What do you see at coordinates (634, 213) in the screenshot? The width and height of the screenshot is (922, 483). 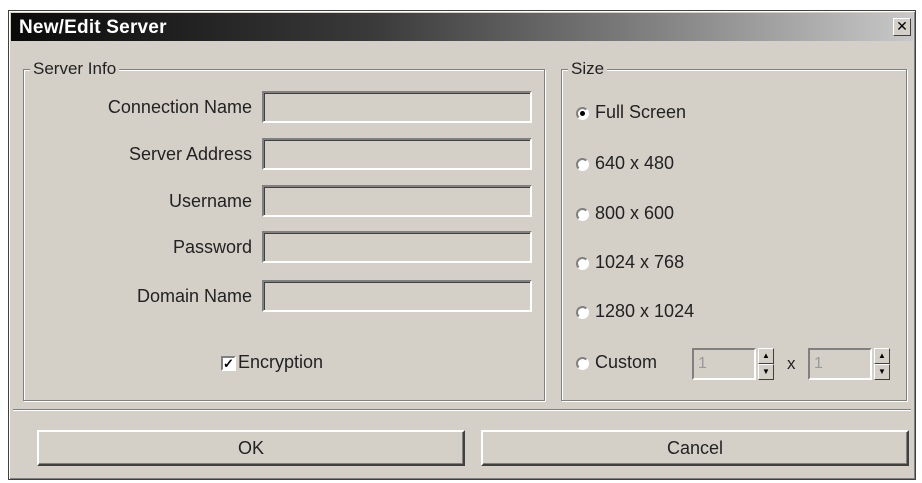 I see `800x600-label: 800 x 600` at bounding box center [634, 213].